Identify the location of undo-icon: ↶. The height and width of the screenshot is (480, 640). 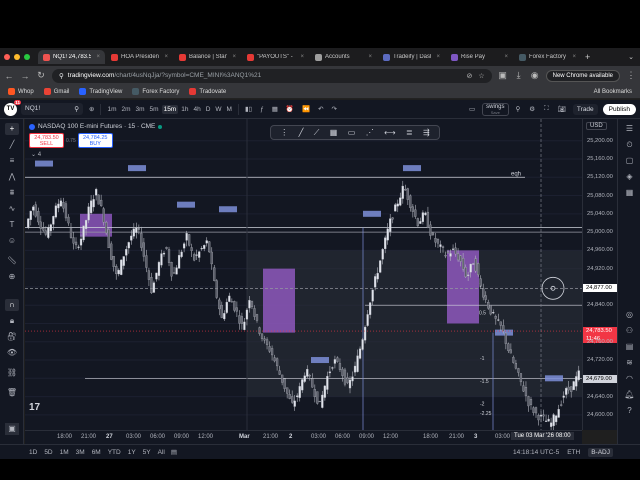
(320, 109).